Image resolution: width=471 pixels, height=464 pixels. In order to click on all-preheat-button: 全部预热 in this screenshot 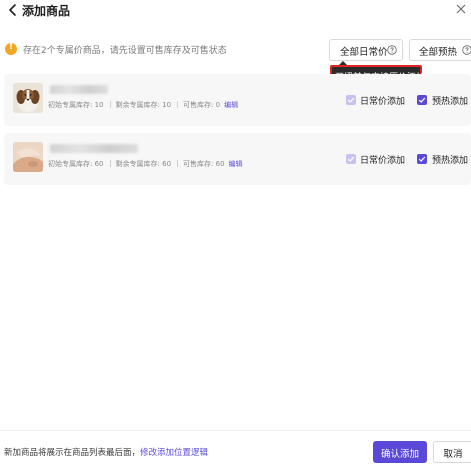, I will do `click(440, 50)`.